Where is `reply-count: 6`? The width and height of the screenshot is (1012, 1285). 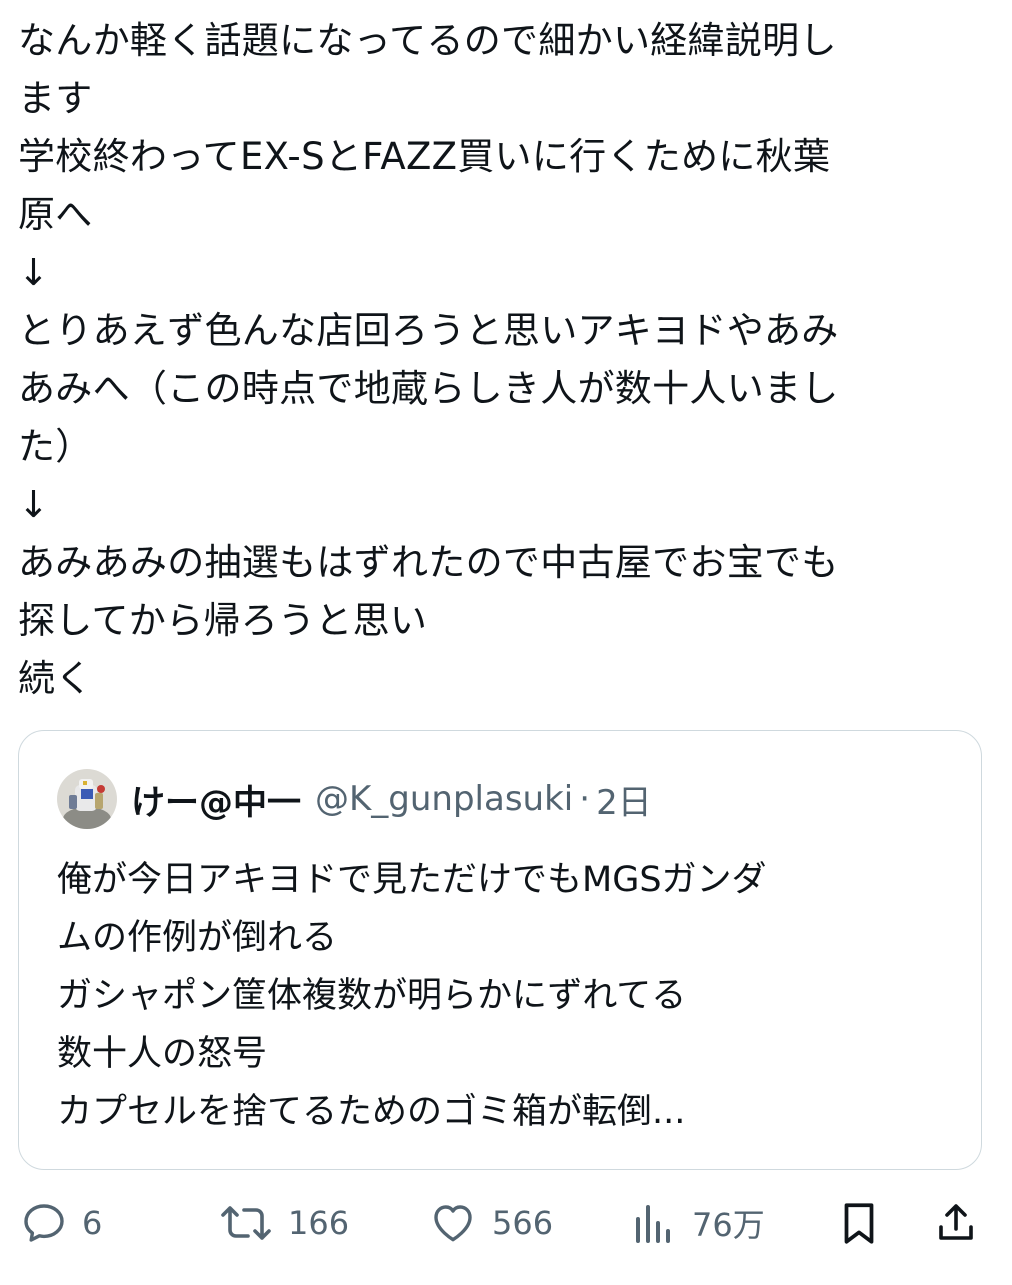
reply-count: 6 is located at coordinates (92, 1223).